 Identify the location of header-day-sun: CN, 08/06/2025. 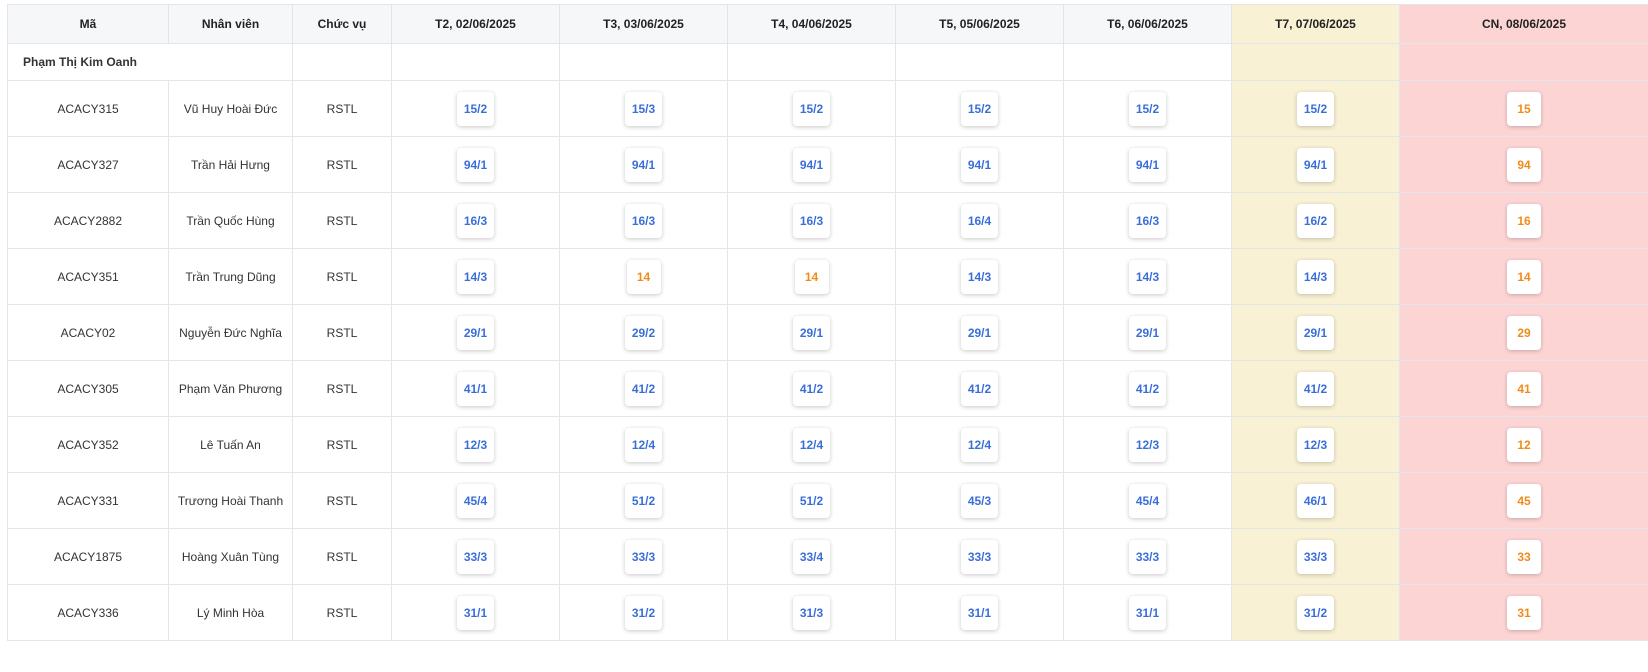
(1523, 24).